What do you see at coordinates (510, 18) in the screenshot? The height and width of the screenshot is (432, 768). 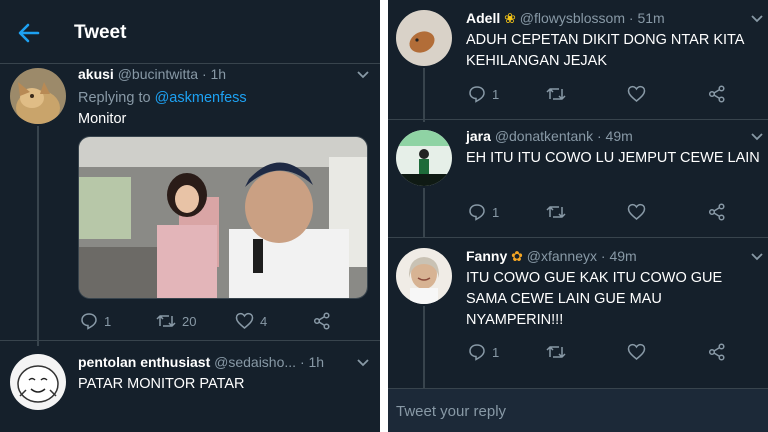 I see `flower-emoji-icon: ❀` at bounding box center [510, 18].